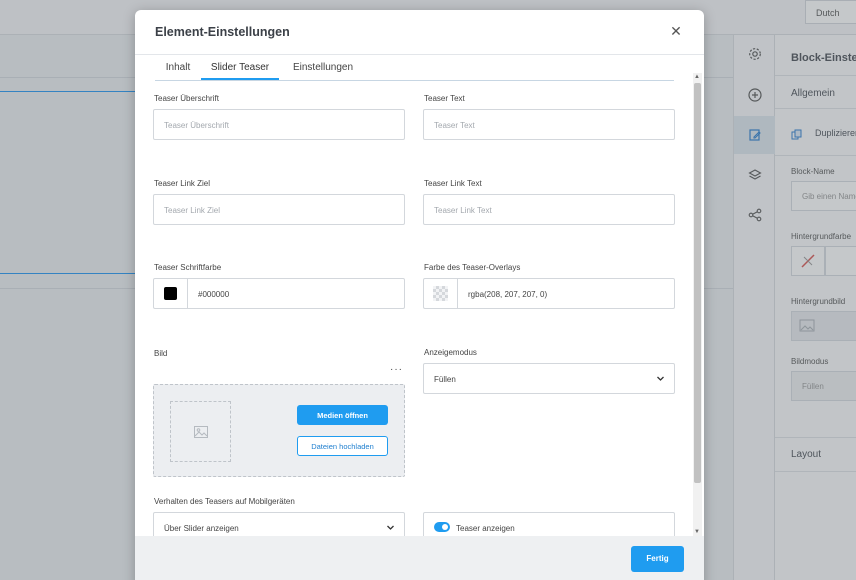  I want to click on font-color-swatch, so click(171, 293).